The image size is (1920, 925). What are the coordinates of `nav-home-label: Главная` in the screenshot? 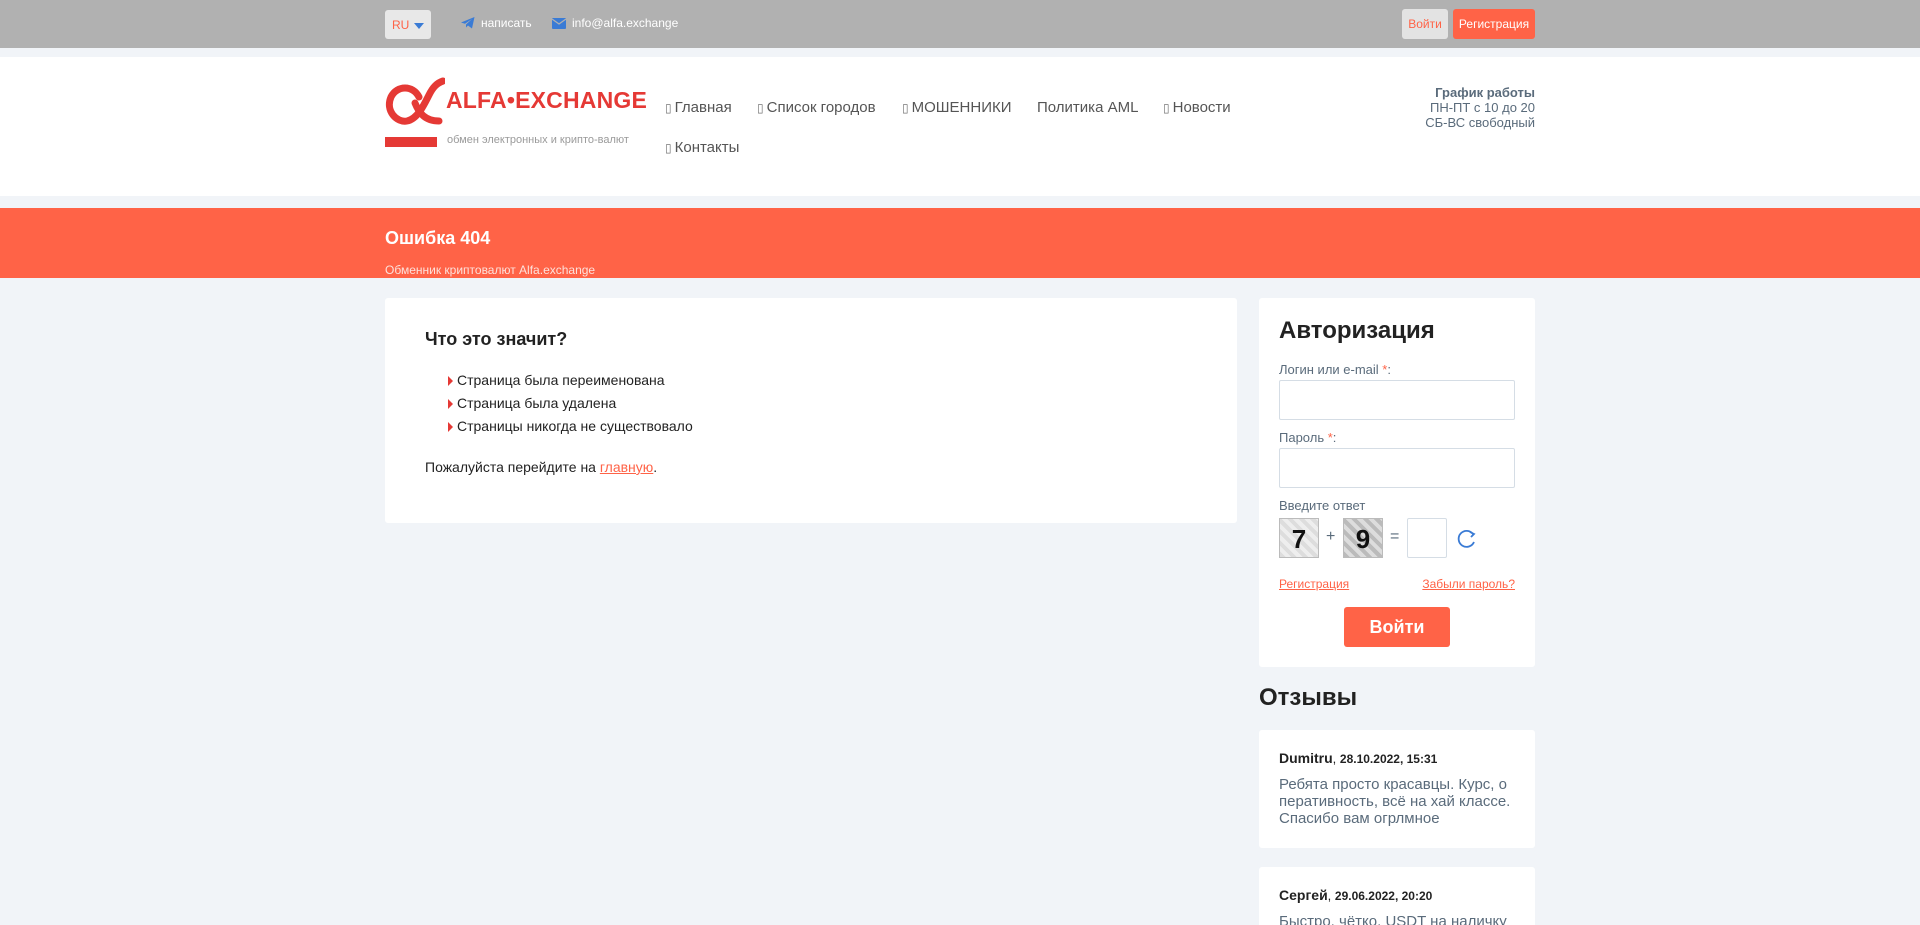 It's located at (703, 107).